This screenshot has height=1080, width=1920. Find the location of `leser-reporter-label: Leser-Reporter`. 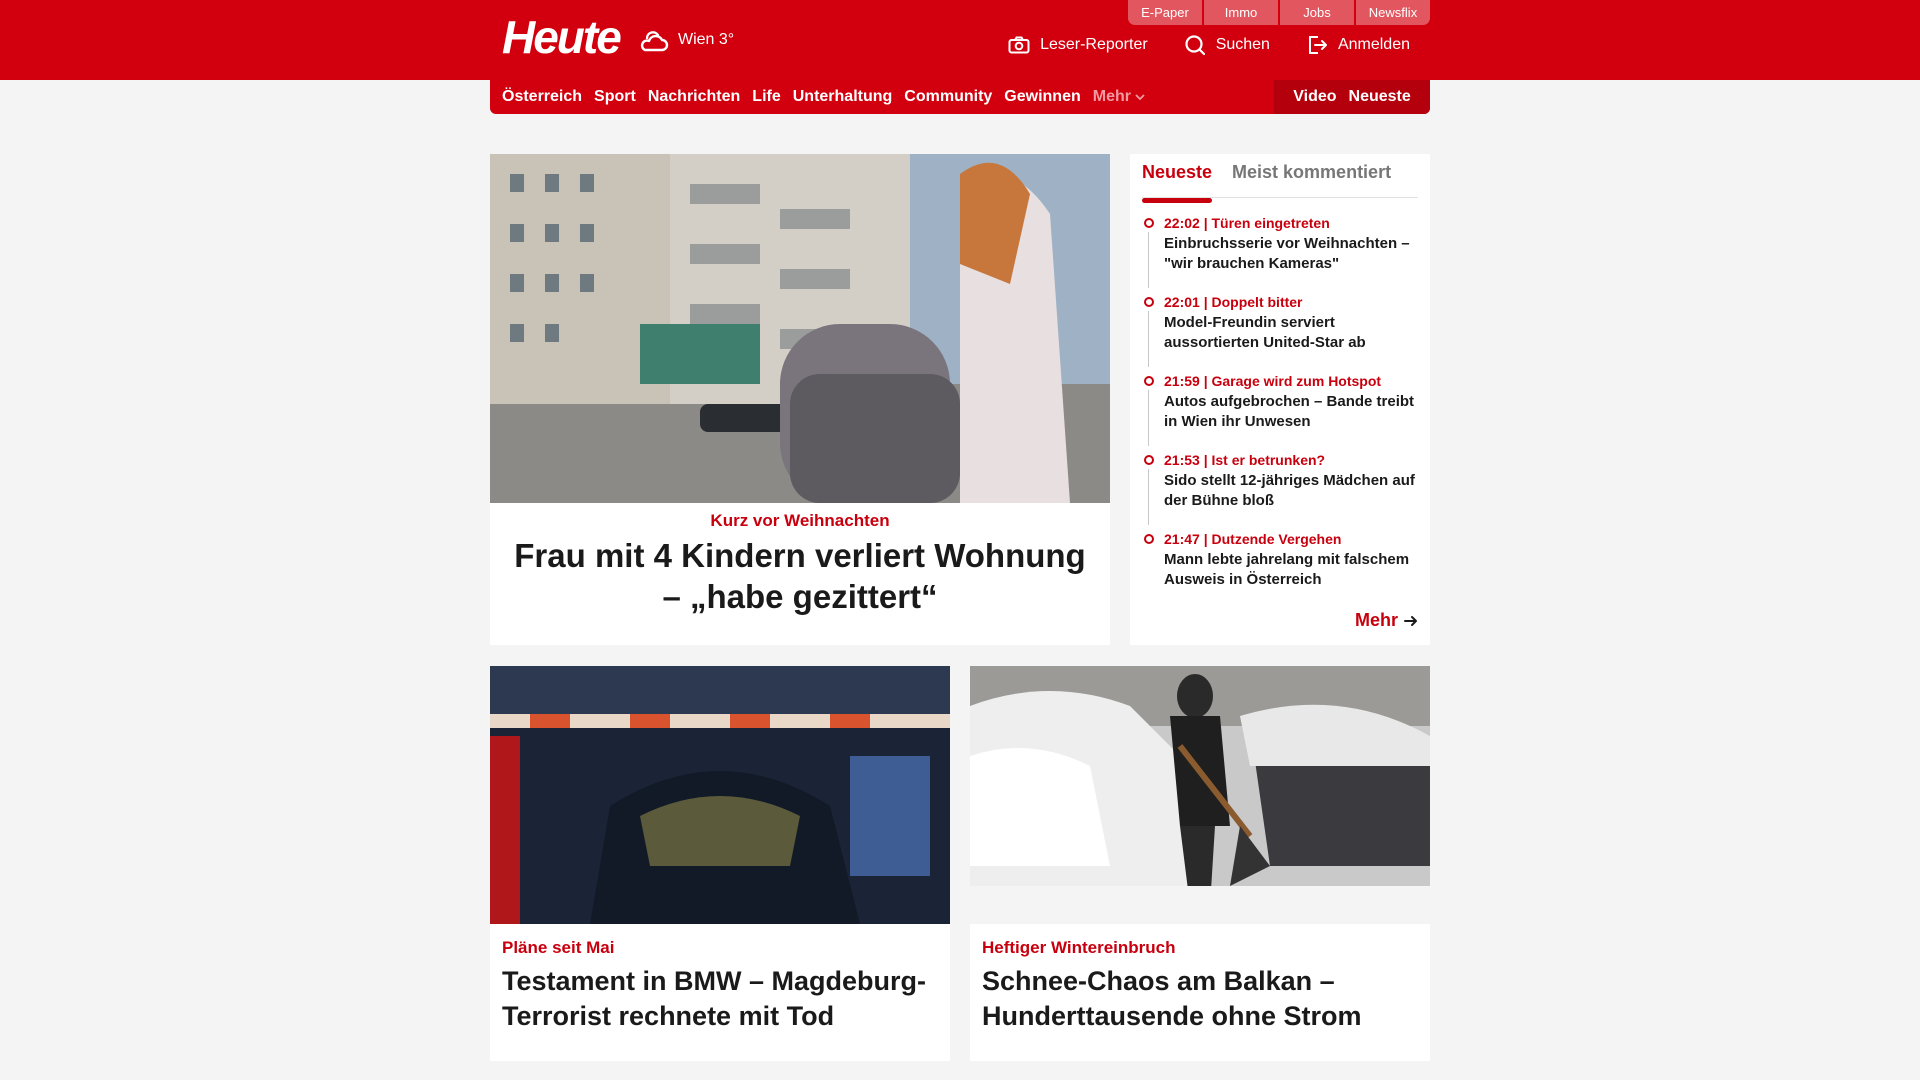

leser-reporter-label: Leser-Reporter is located at coordinates (1094, 44).